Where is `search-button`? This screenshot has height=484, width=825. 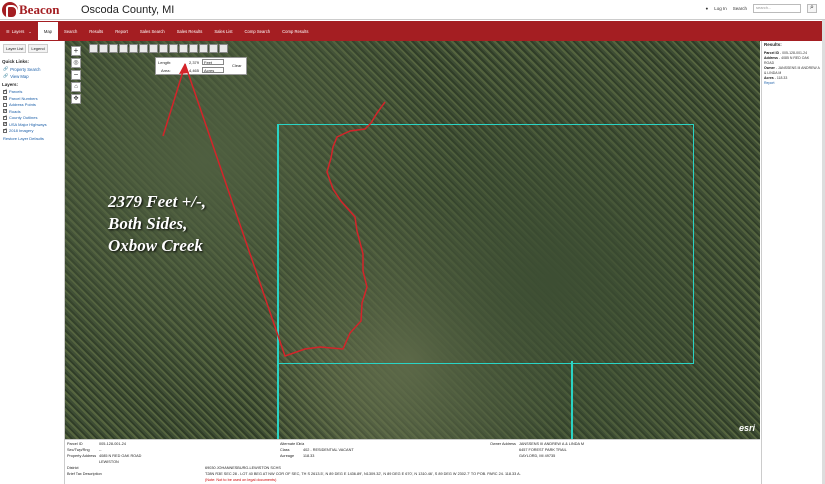 search-button is located at coordinates (812, 8).